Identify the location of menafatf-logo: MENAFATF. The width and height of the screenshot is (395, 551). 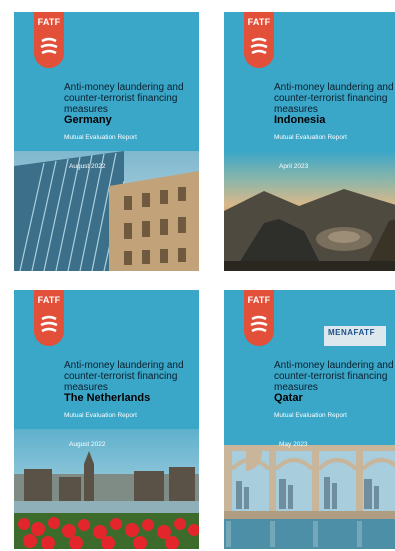
(355, 336).